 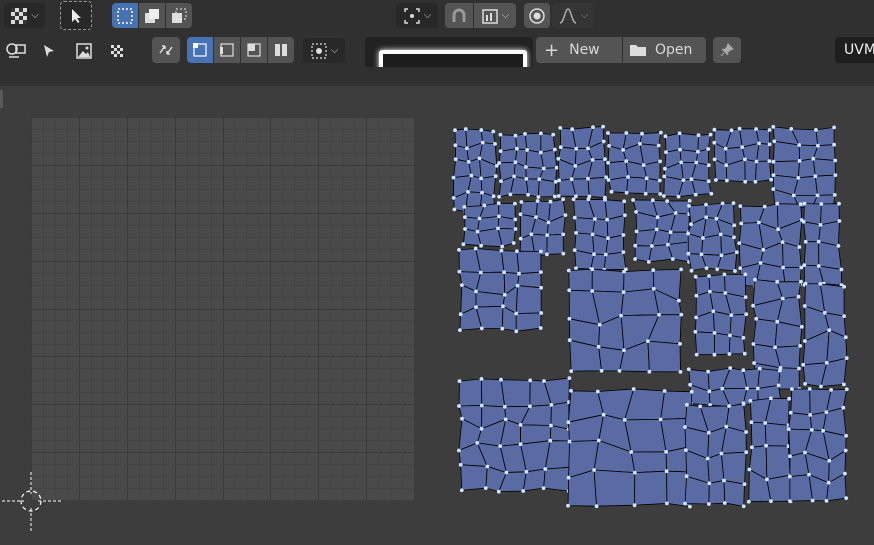 What do you see at coordinates (579, 50) in the screenshot?
I see `new-image-button: + New` at bounding box center [579, 50].